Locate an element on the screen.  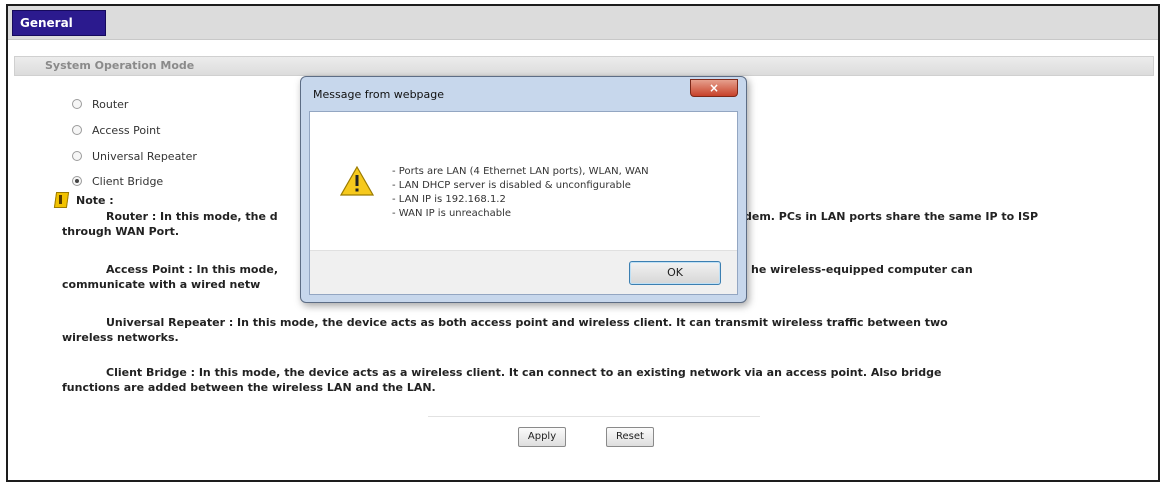
close-button: × is located at coordinates (714, 88).